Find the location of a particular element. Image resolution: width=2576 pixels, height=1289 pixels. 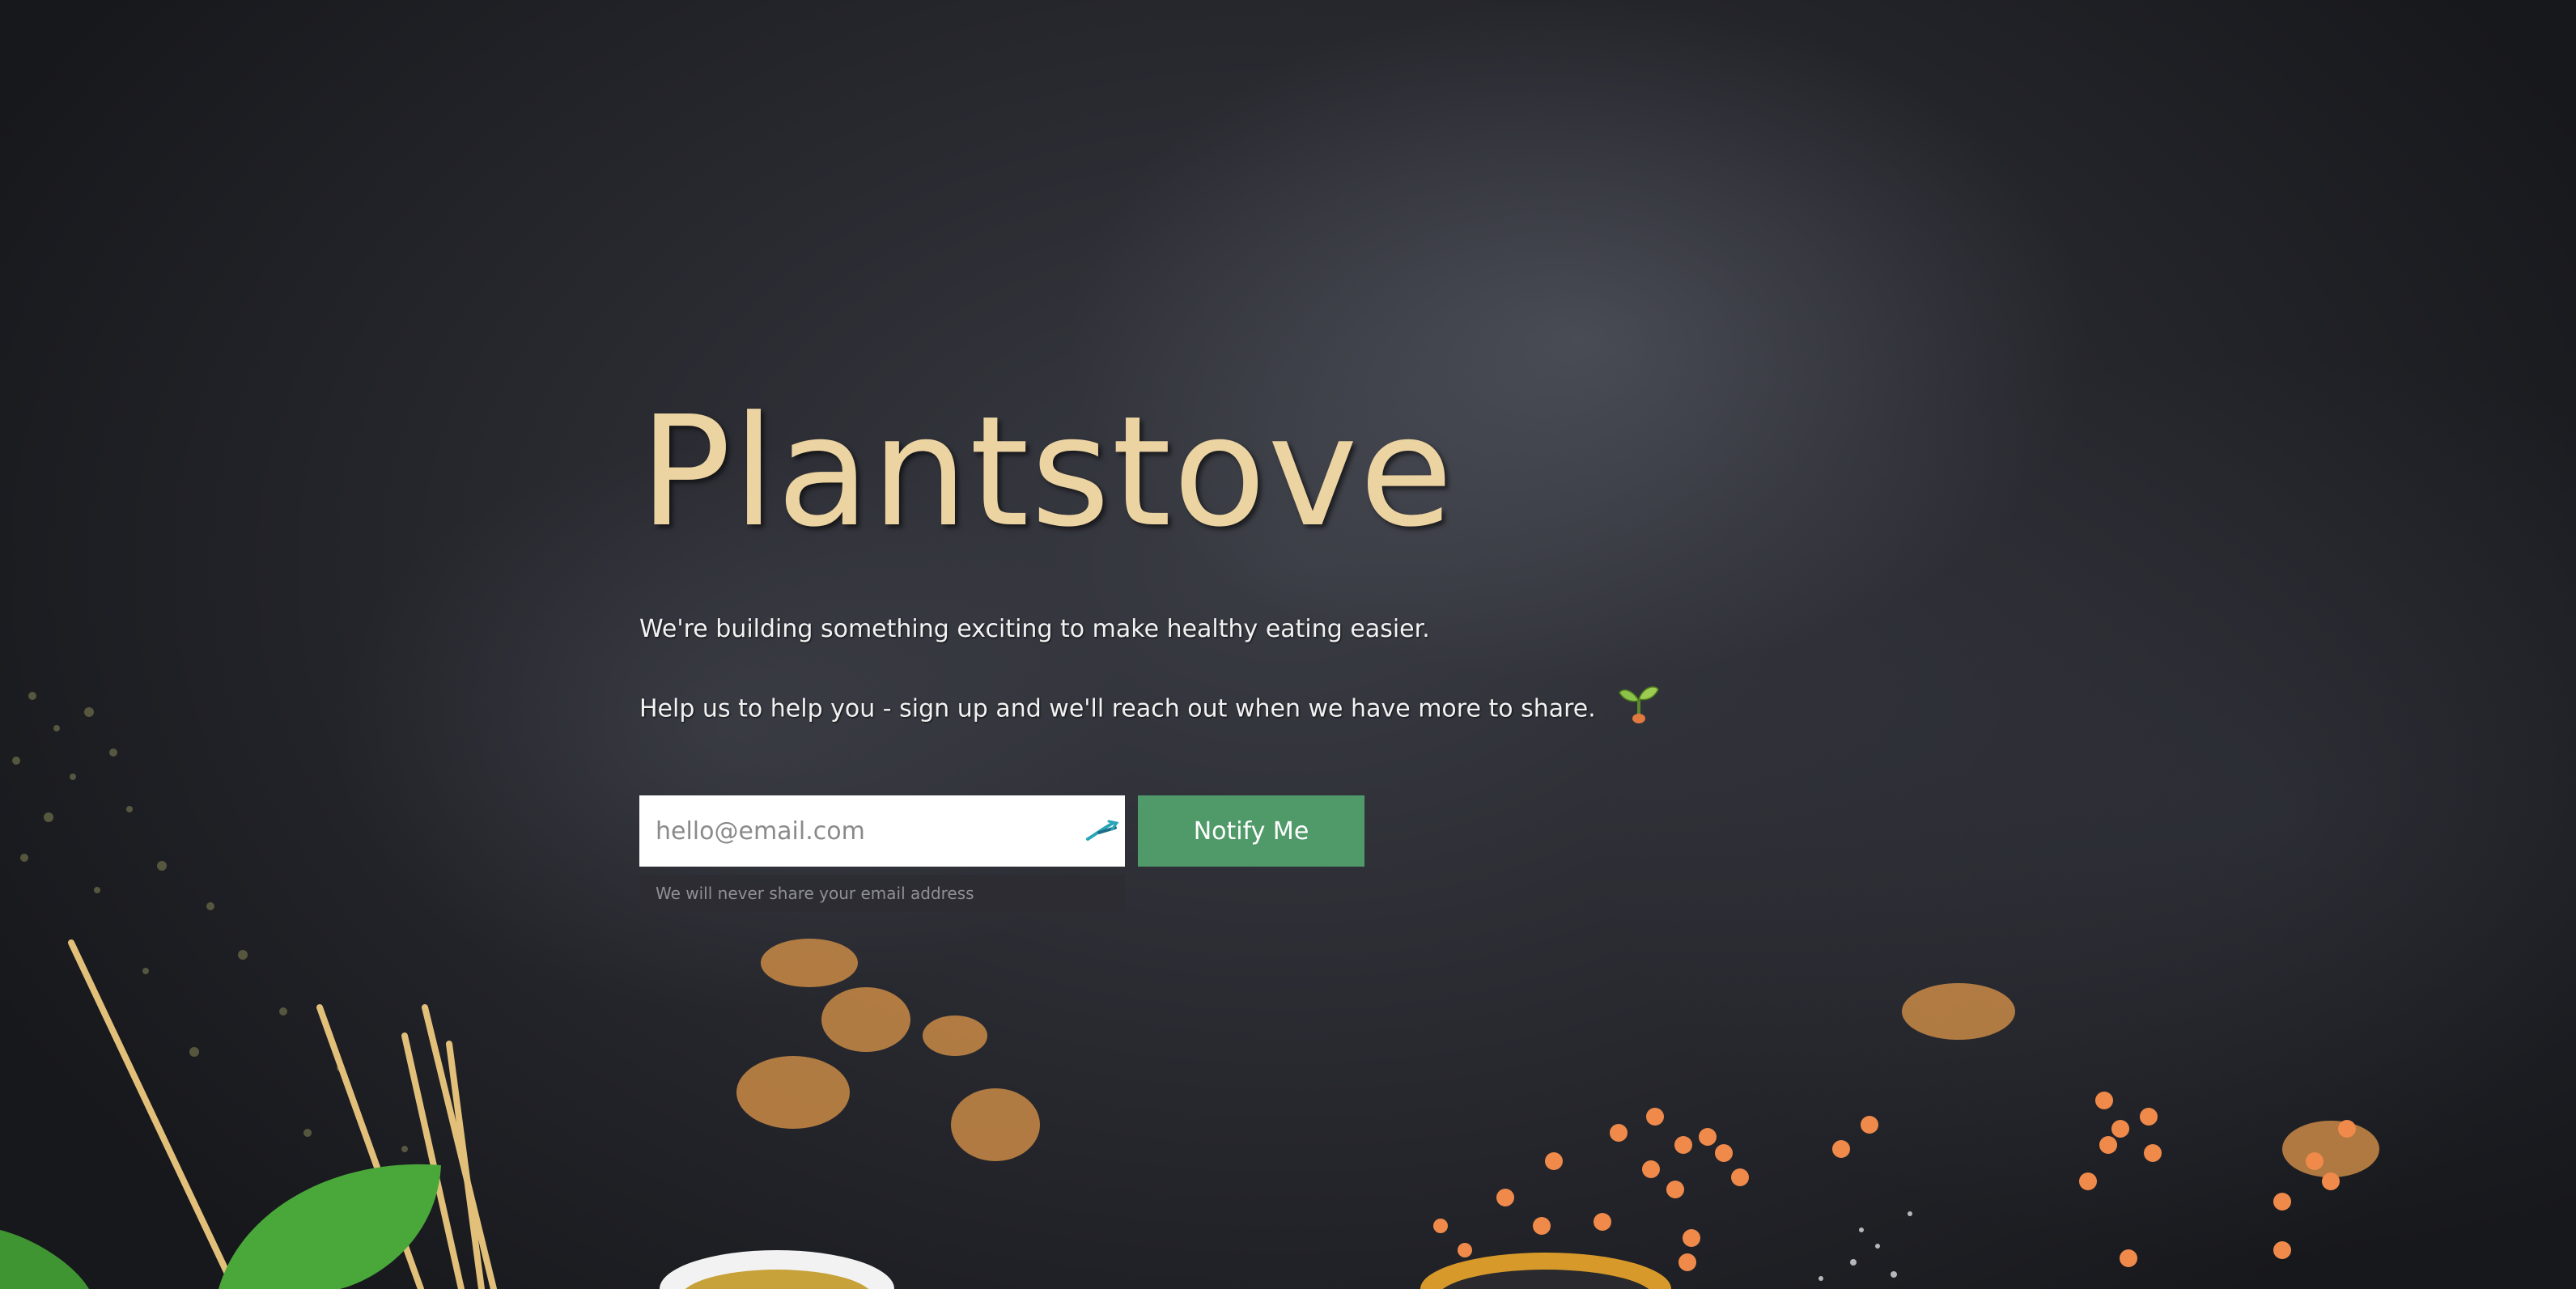

signup-form: Notify Me is located at coordinates (1001, 831).